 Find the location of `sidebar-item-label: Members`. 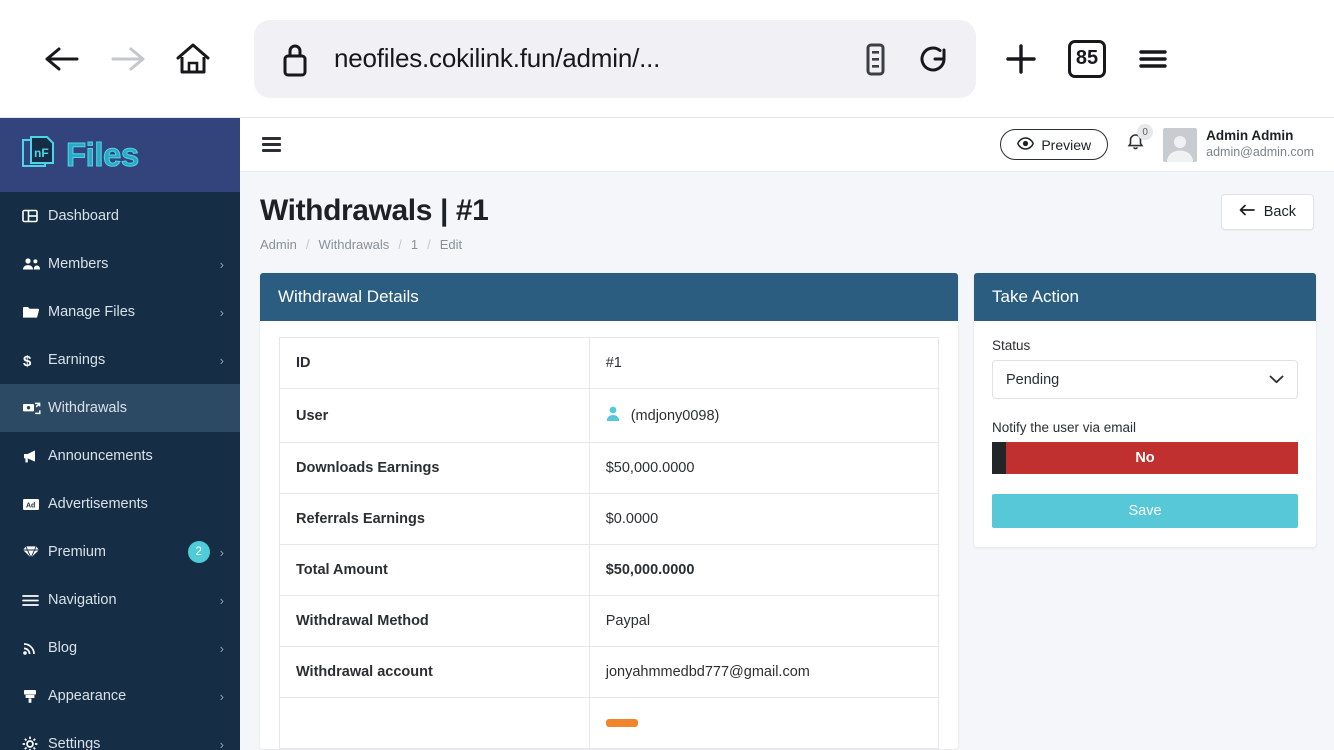

sidebar-item-label: Members is located at coordinates (78, 264).